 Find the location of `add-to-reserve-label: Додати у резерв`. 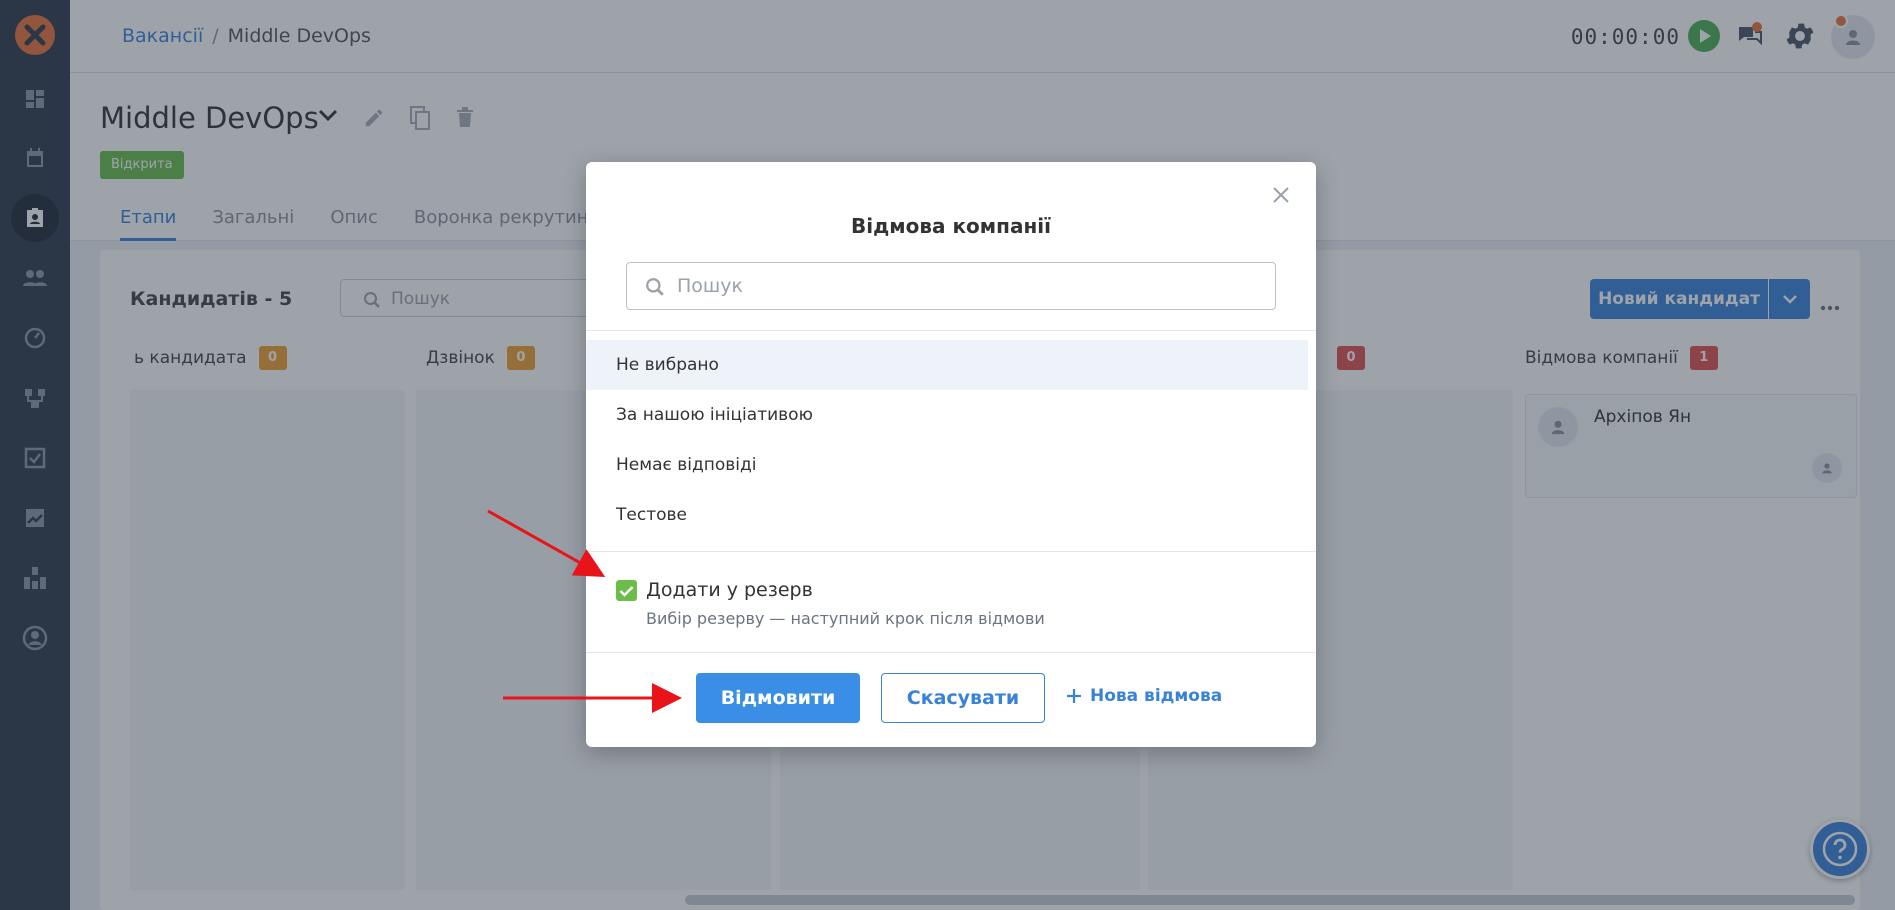

add-to-reserve-label: Додати у резерв is located at coordinates (729, 590).